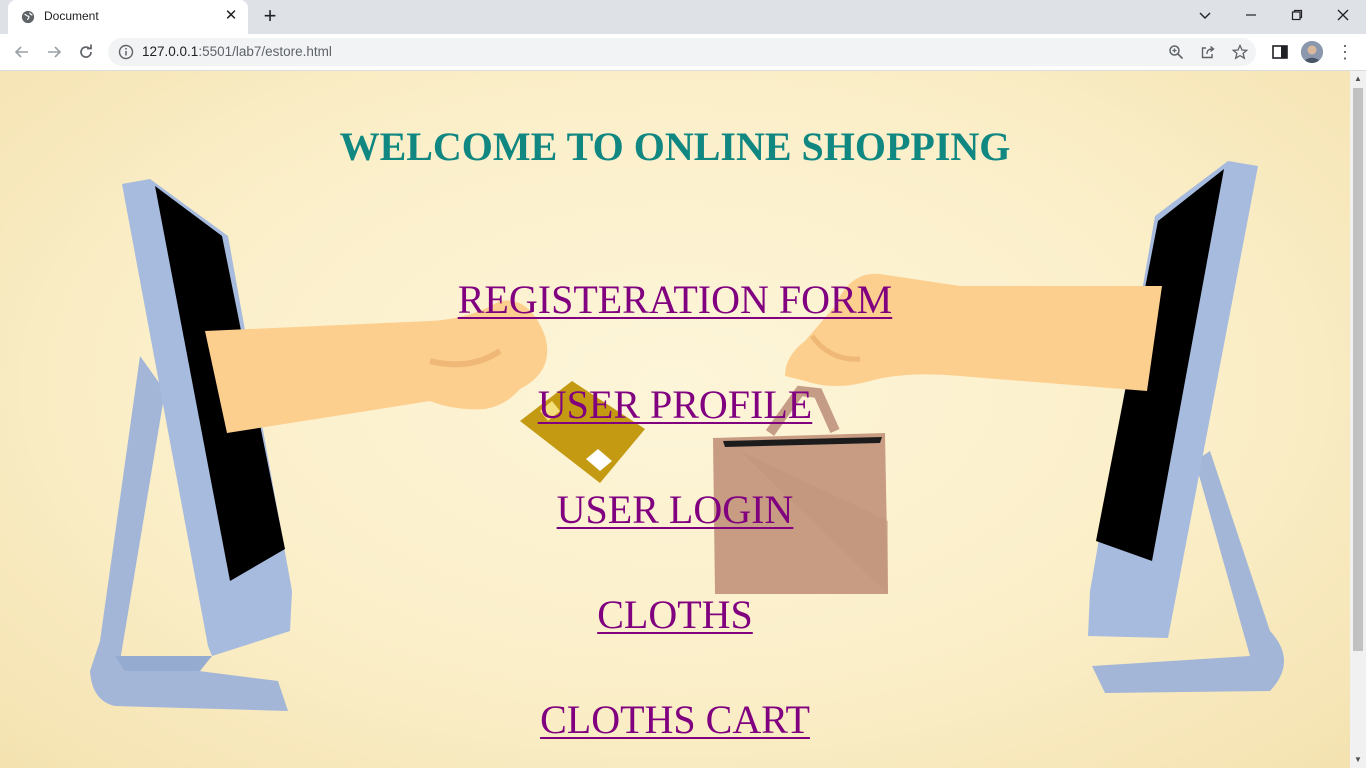 The width and height of the screenshot is (1366, 768). Describe the element at coordinates (128, 17) in the screenshot. I see `tab-document: Document ✕` at that location.